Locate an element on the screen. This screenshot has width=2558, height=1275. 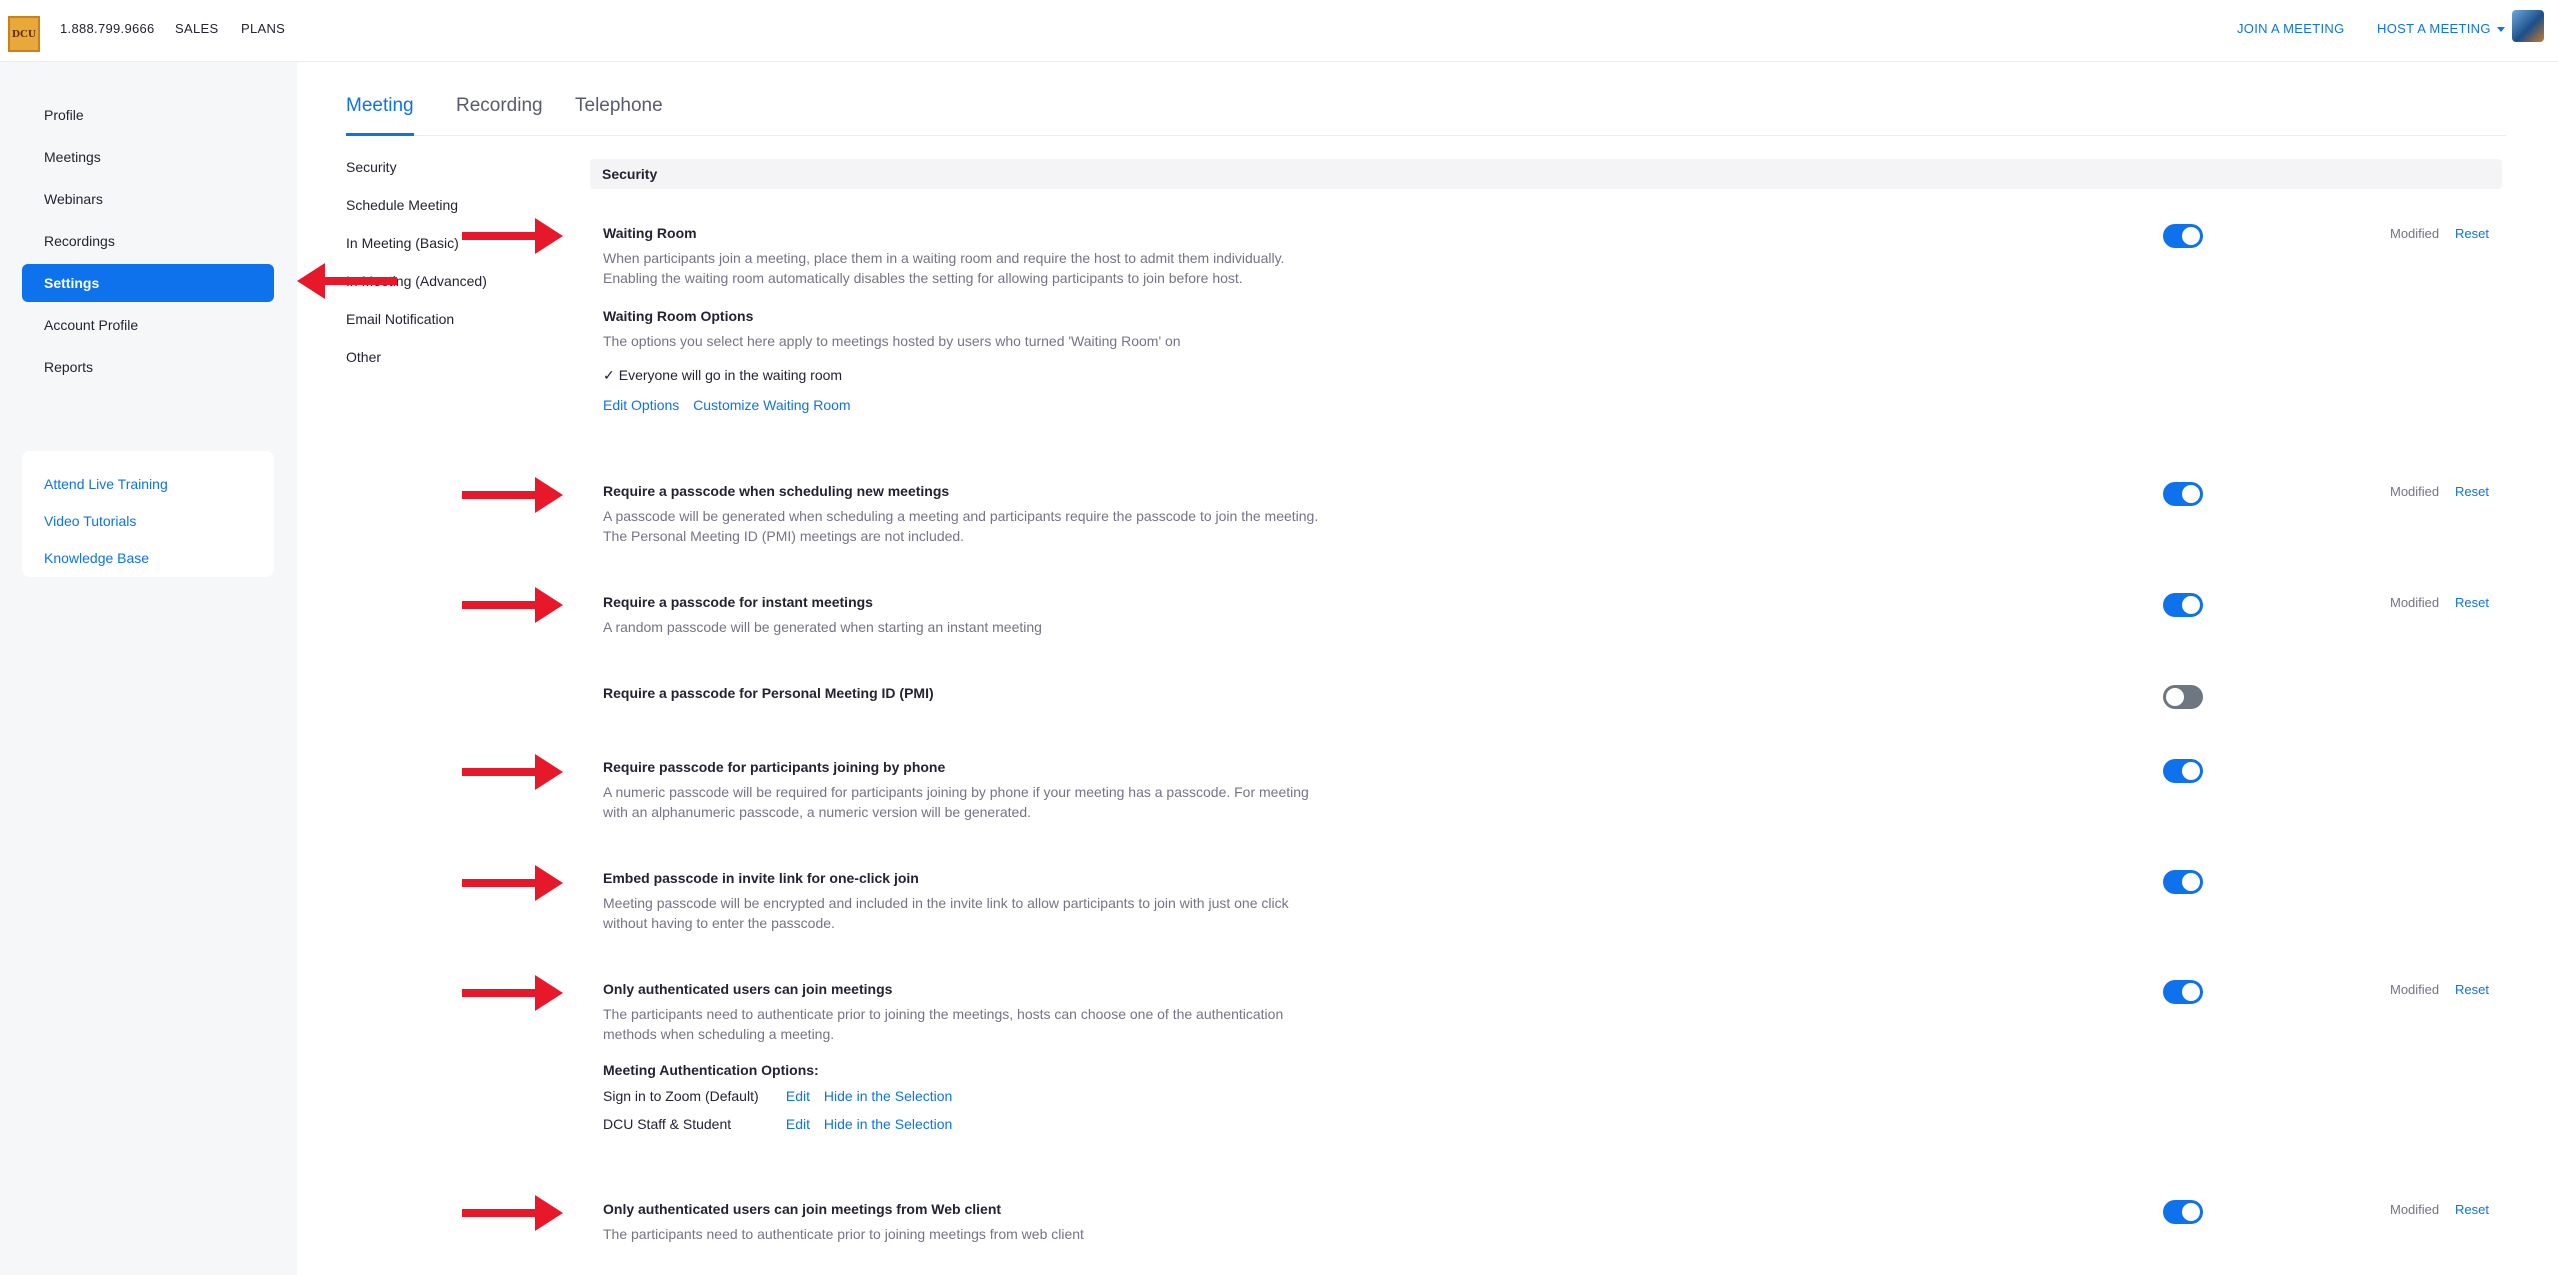
left-arrow-annotation is located at coordinates (347, 281).